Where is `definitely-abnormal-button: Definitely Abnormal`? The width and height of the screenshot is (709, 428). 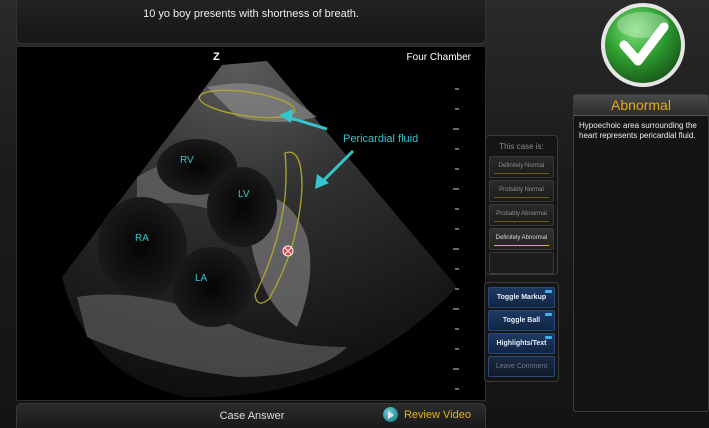 definitely-abnormal-button: Definitely Abnormal is located at coordinates (521, 239).